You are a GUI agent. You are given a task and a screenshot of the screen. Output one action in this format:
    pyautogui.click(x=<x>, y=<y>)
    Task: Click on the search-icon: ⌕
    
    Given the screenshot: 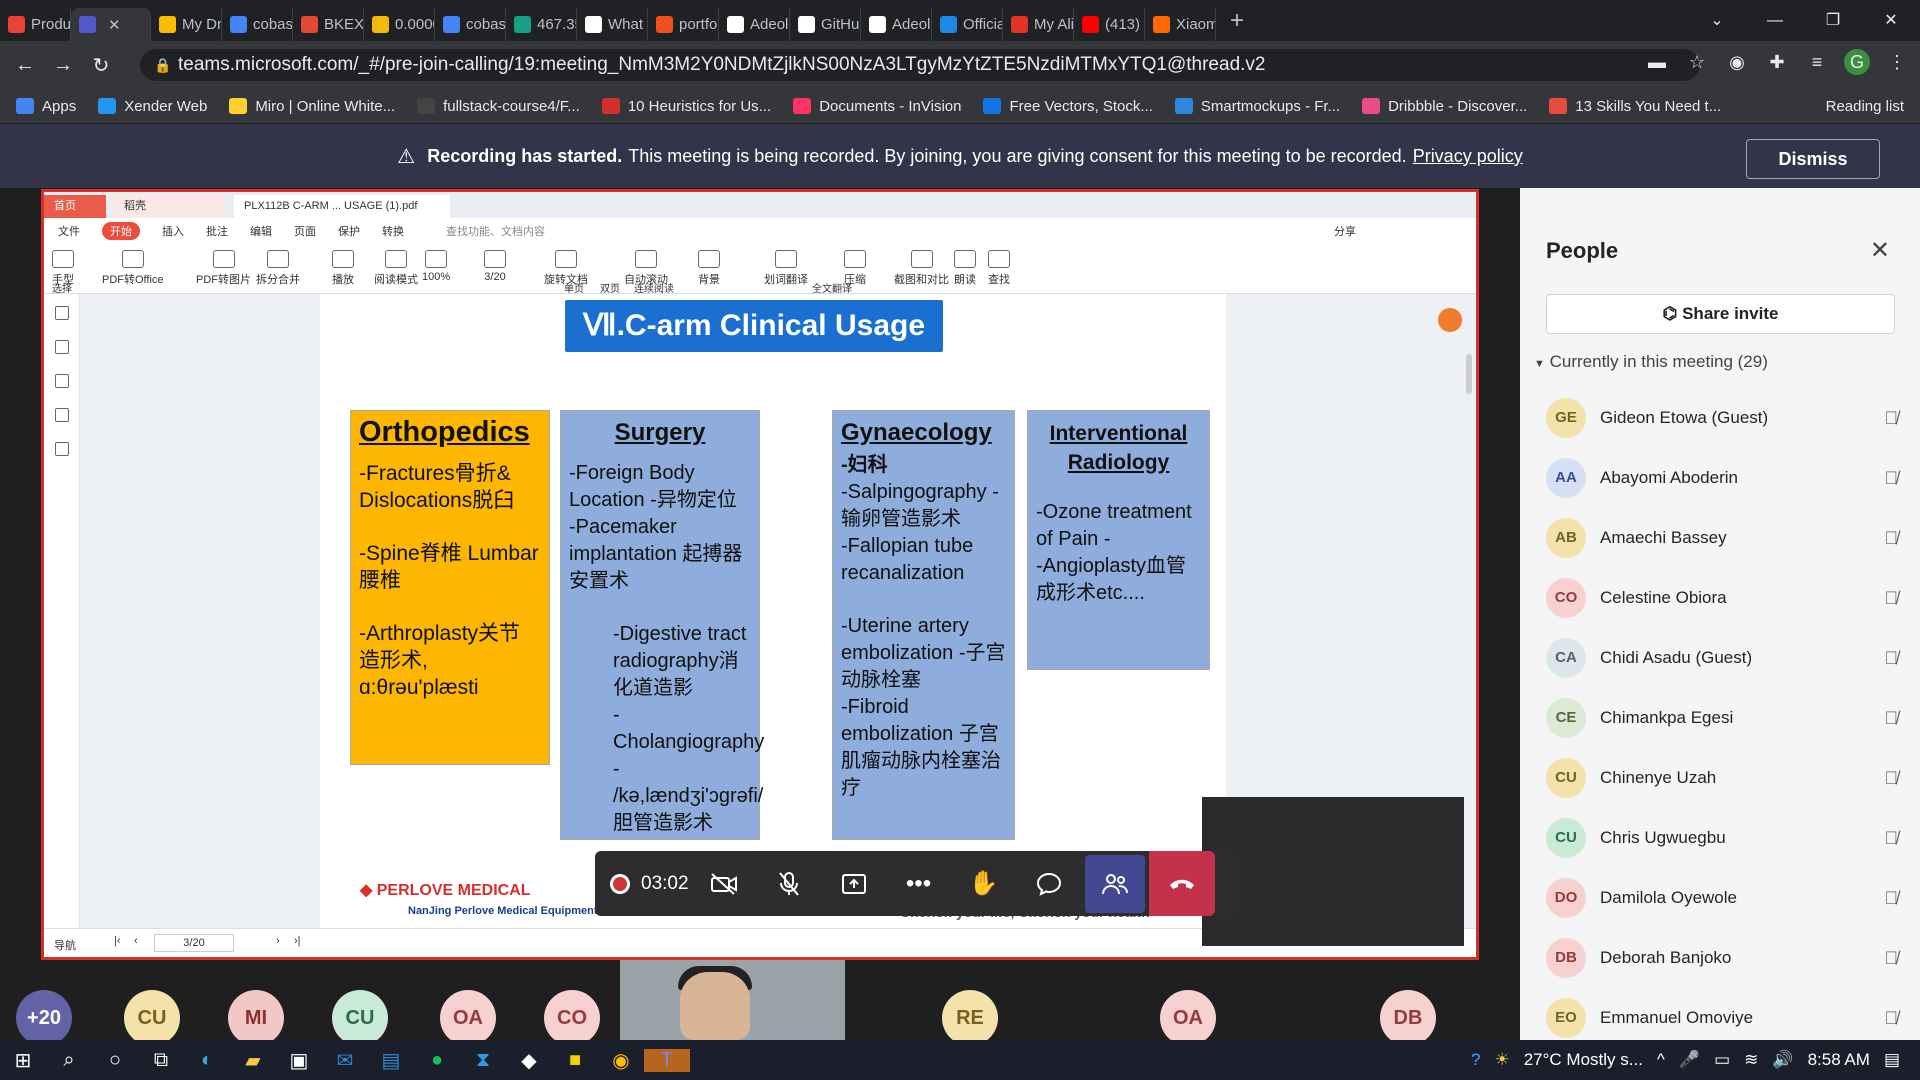 What is the action you would take?
    pyautogui.click(x=69, y=1060)
    